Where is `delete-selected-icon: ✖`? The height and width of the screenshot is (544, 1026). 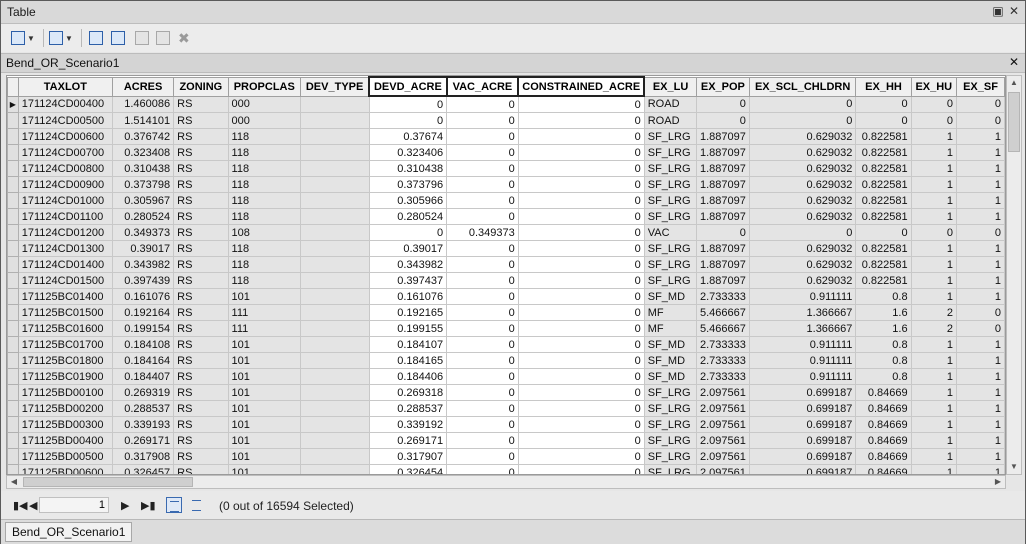 delete-selected-icon: ✖ is located at coordinates (184, 38).